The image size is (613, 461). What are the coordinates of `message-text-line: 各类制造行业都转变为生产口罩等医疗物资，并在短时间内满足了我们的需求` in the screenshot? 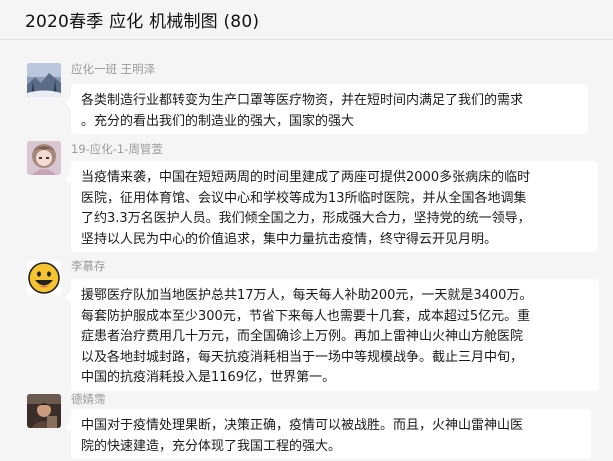 It's located at (302, 100).